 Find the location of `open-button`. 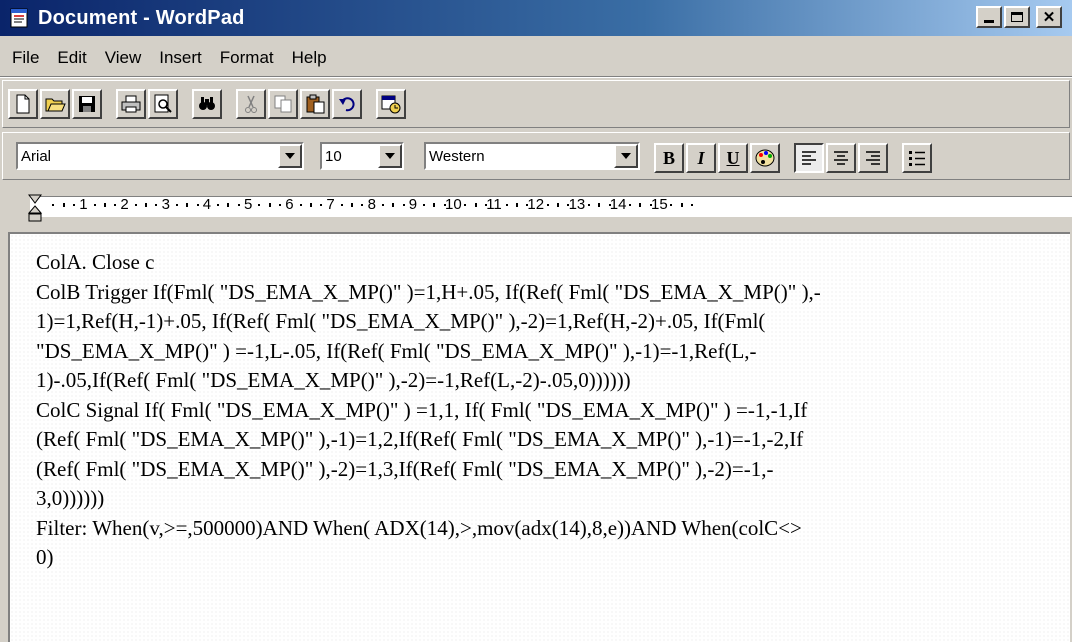

open-button is located at coordinates (55, 104).